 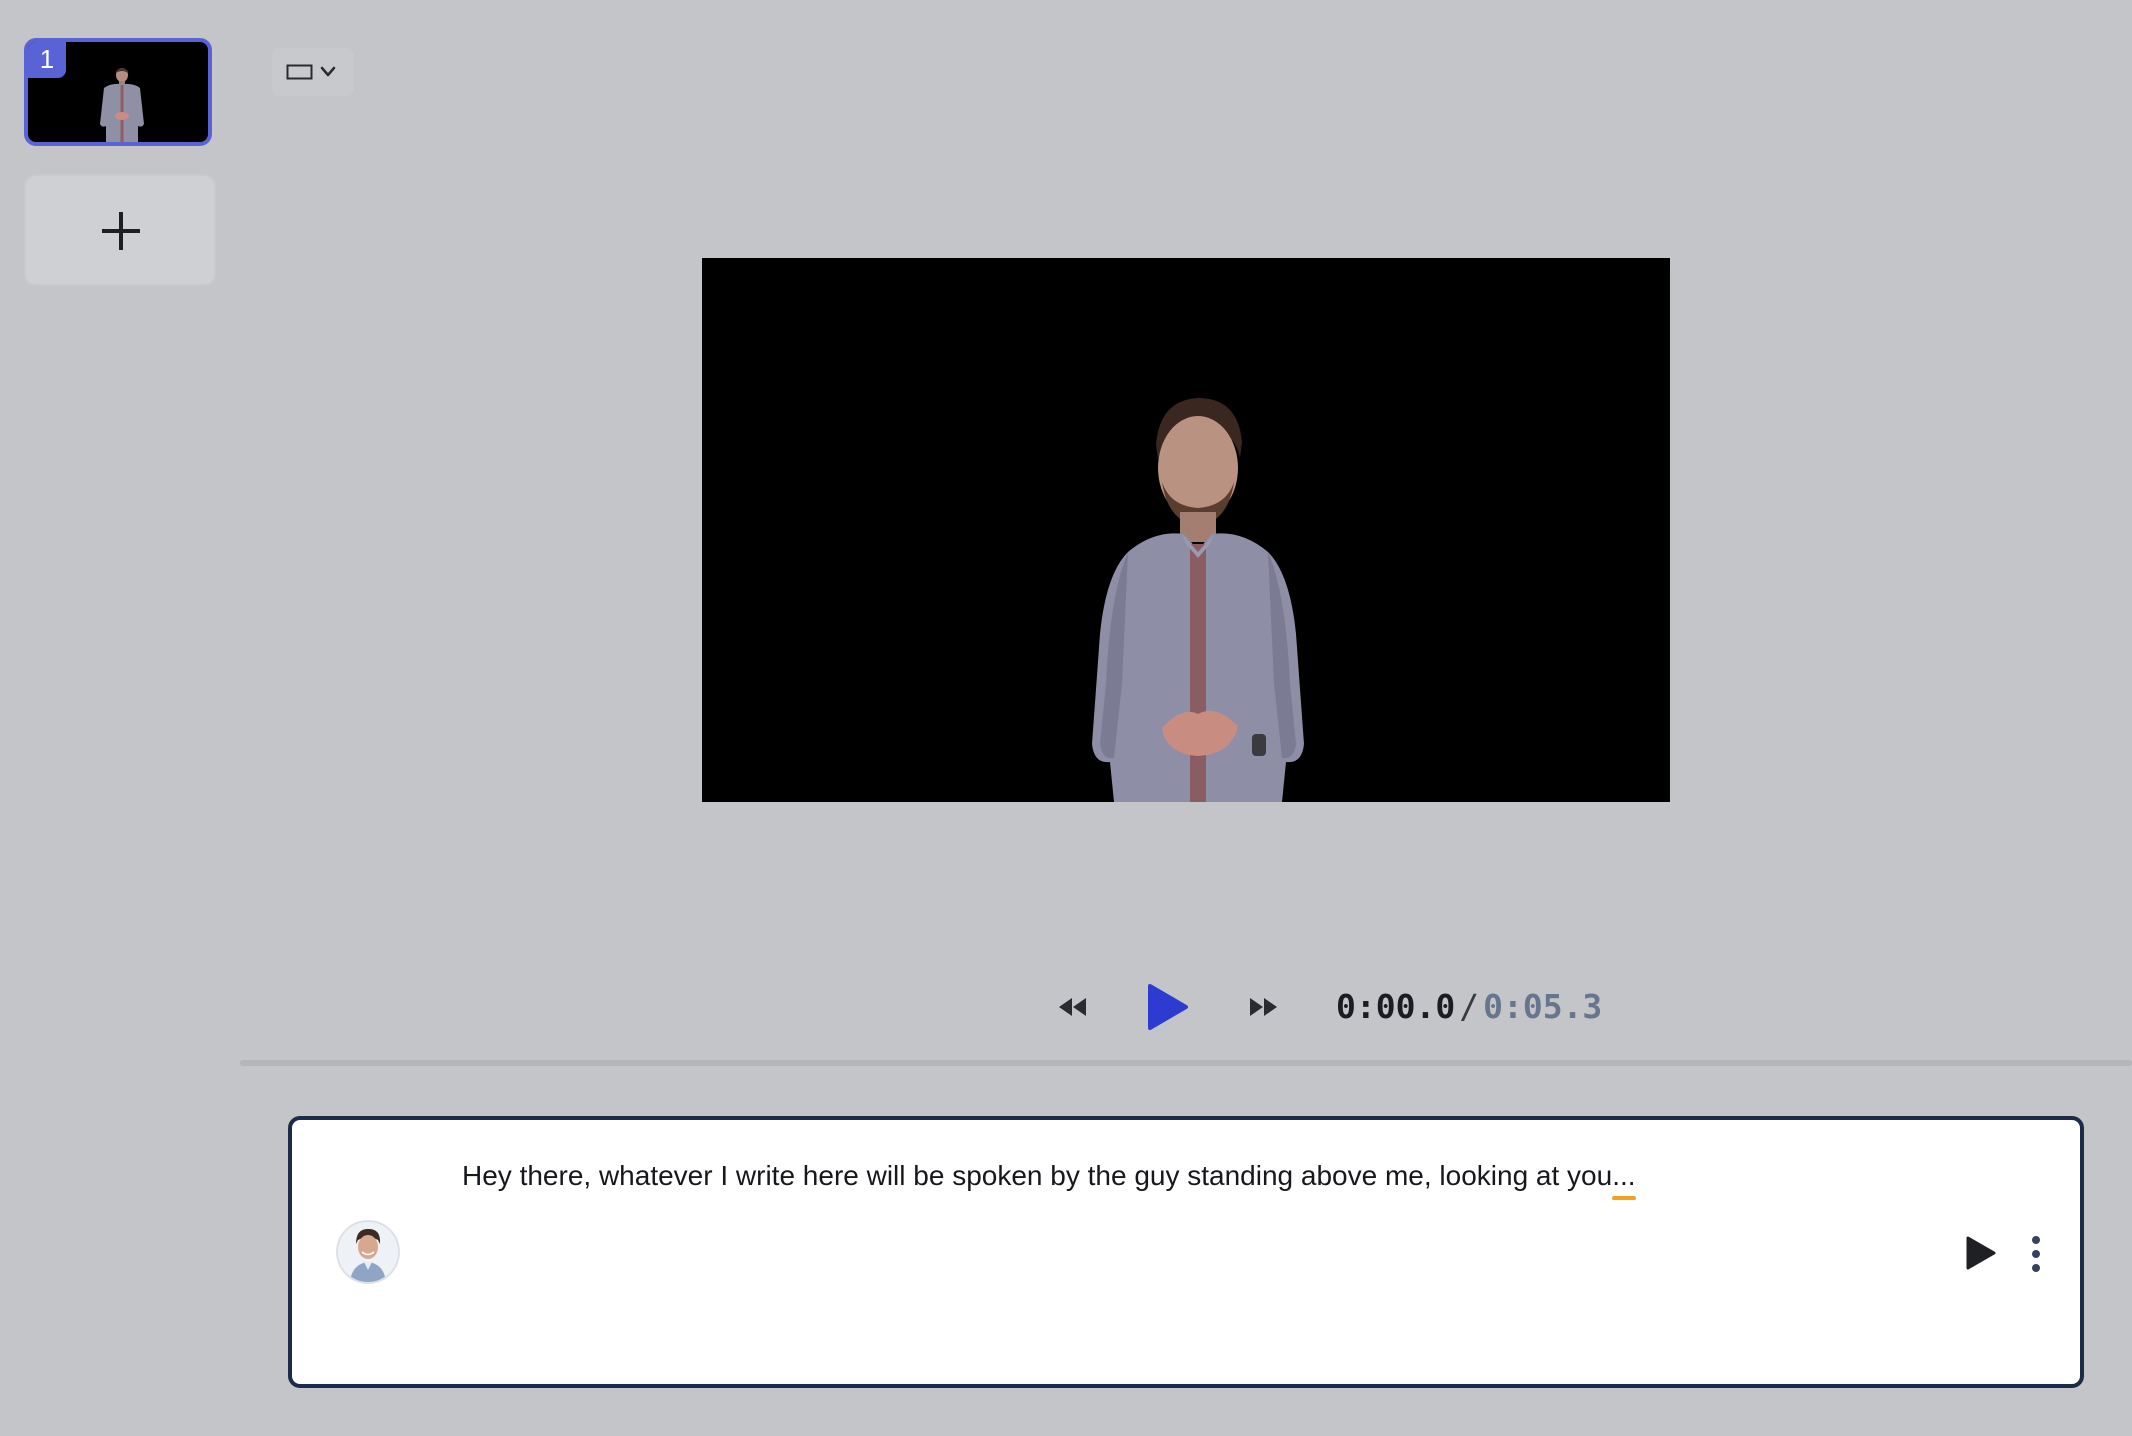 I want to click on timeline-divider, so click(x=1186, y=1063).